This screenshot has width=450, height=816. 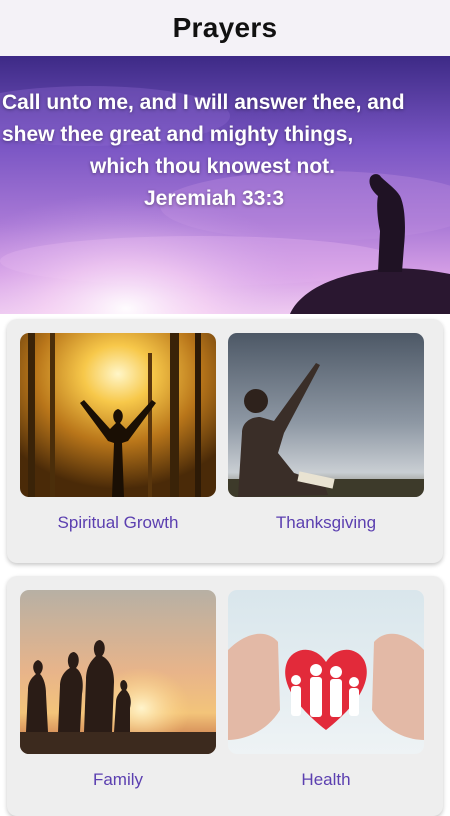 I want to click on app-bar: Prayers, so click(x=225, y=28).